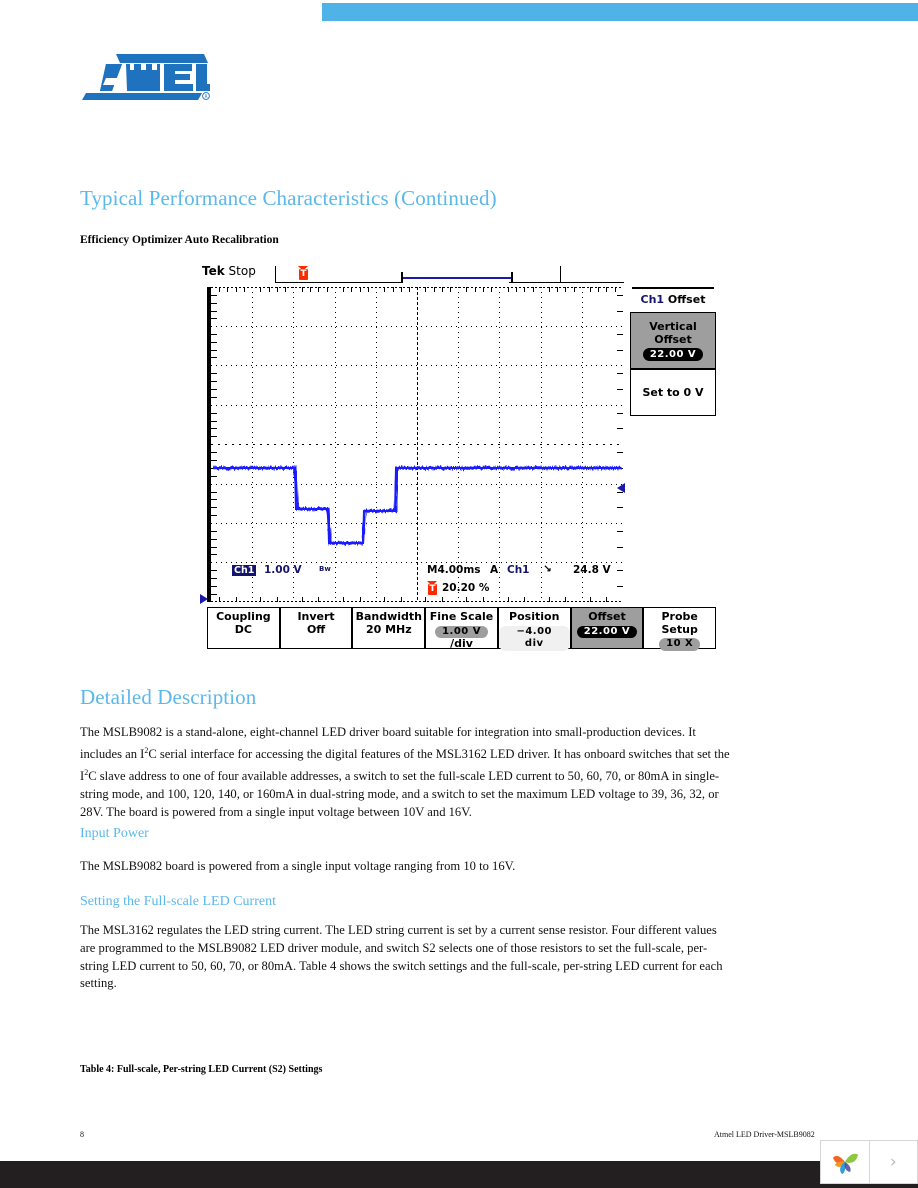 The image size is (918, 1188). Describe the element at coordinates (283, 570) in the screenshot. I see `readout-vertical-scale: 1.00 V` at that location.